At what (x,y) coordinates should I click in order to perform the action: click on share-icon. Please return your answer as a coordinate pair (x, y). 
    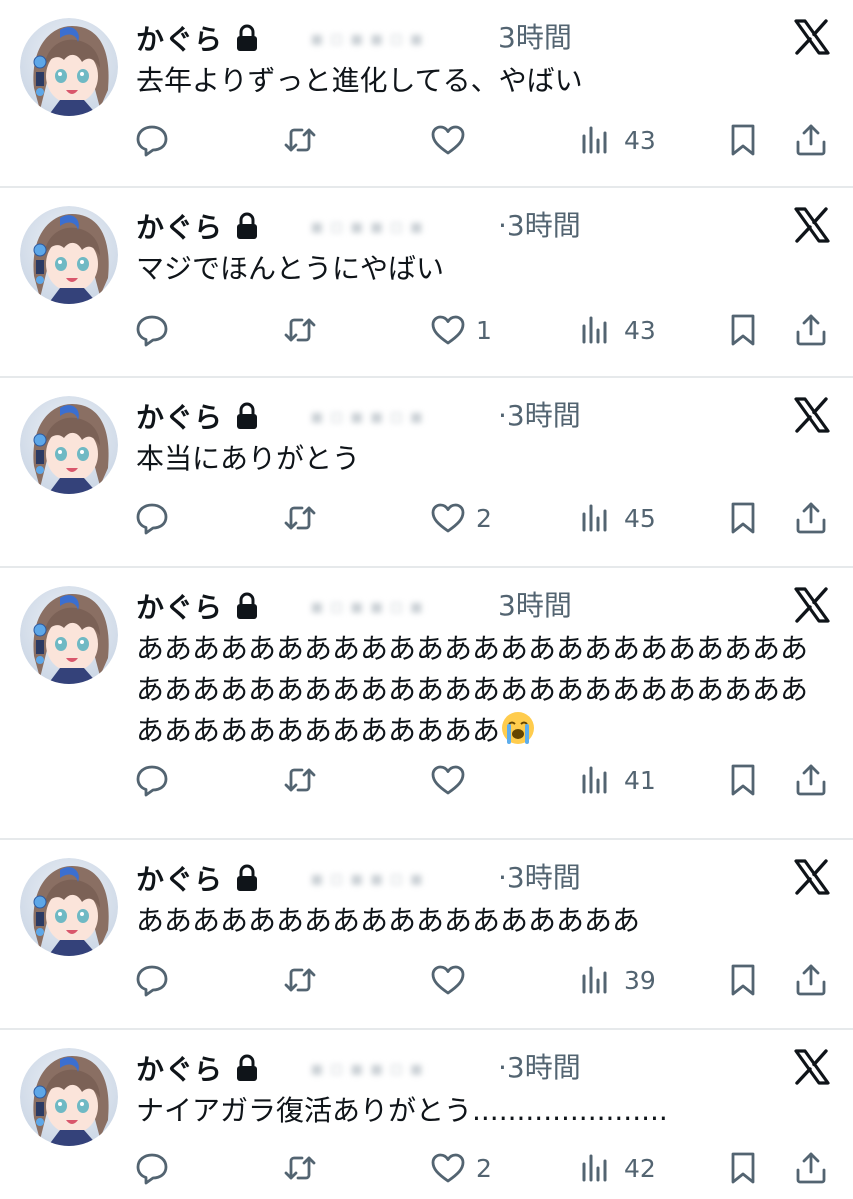
    Looking at the image, I should click on (811, 330).